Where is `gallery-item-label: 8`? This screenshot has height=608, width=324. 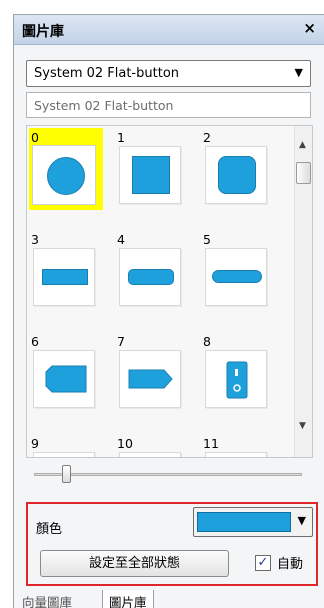 gallery-item-label: 8 is located at coordinates (207, 341).